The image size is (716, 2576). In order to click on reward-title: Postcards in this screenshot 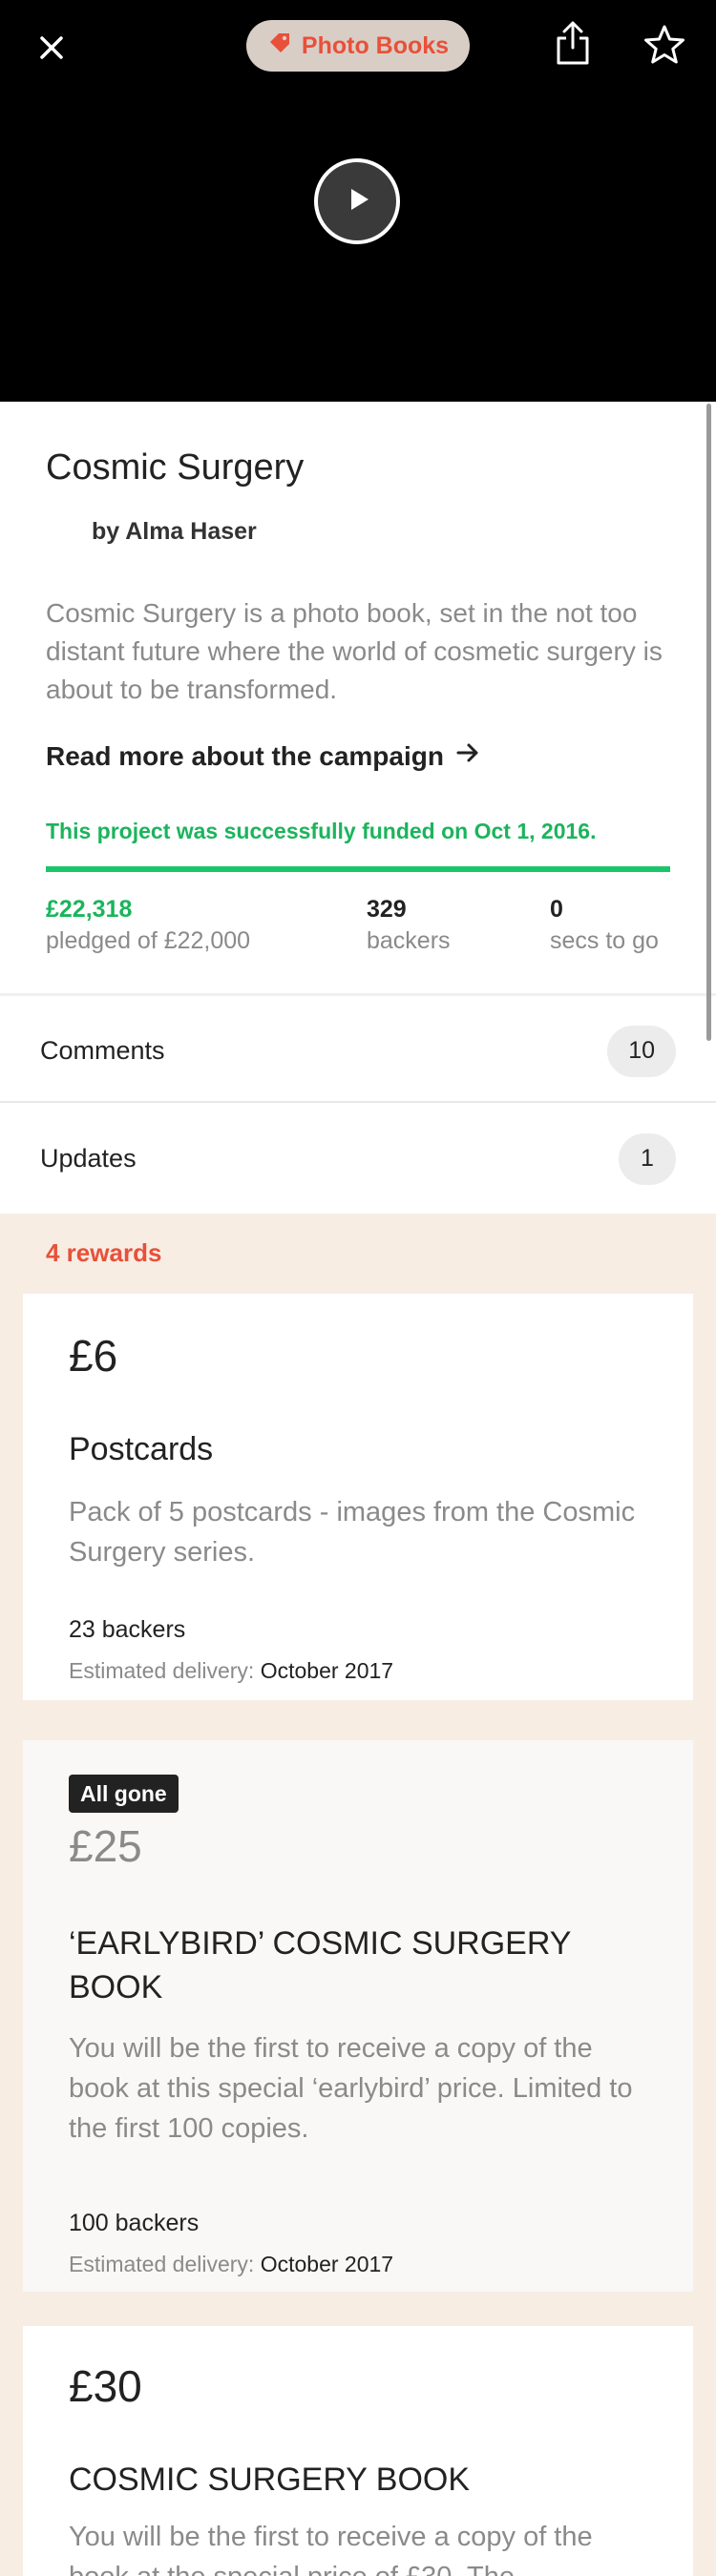, I will do `click(141, 1449)`.